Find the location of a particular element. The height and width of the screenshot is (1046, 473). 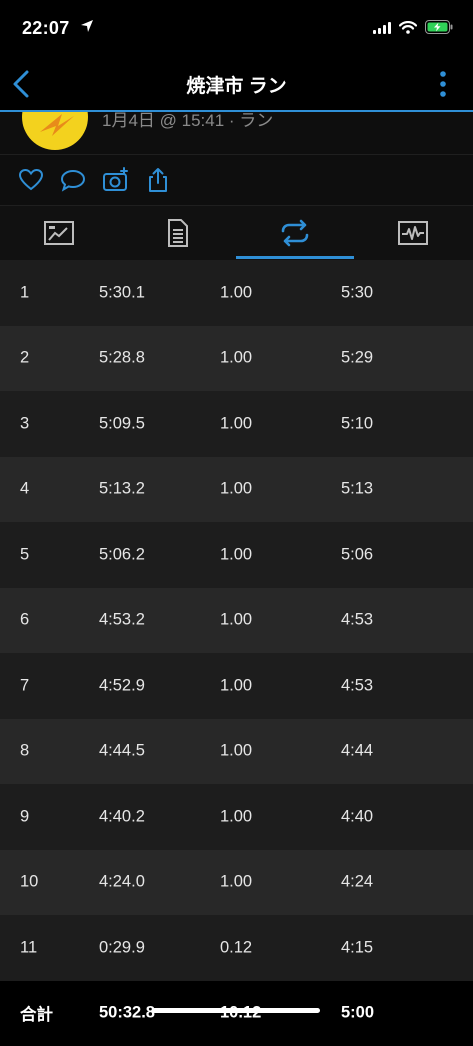

lap-number: 6 is located at coordinates (24, 620).